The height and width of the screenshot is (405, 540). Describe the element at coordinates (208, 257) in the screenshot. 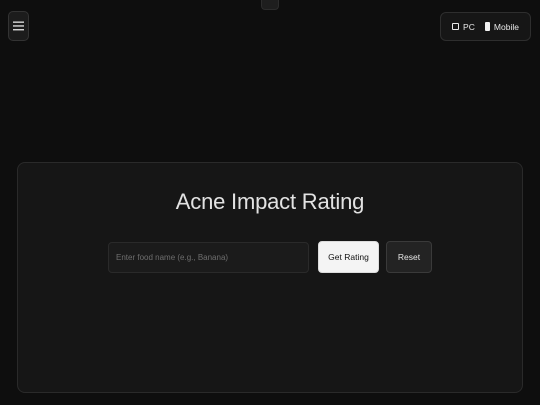

I see `food-name-input` at that location.